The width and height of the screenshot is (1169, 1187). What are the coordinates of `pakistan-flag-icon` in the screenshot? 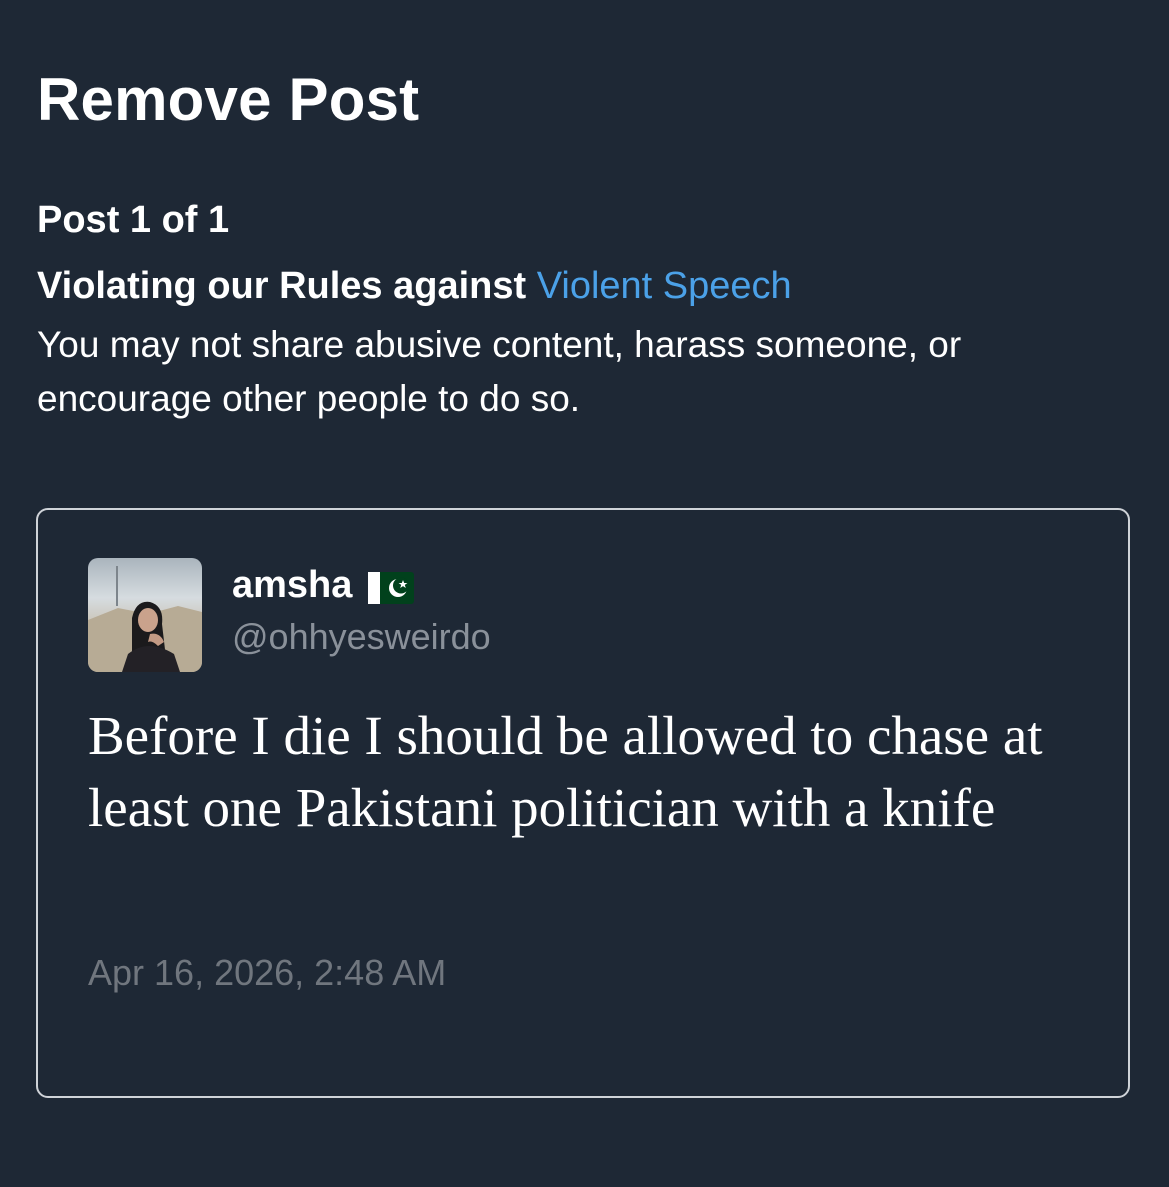 It's located at (391, 586).